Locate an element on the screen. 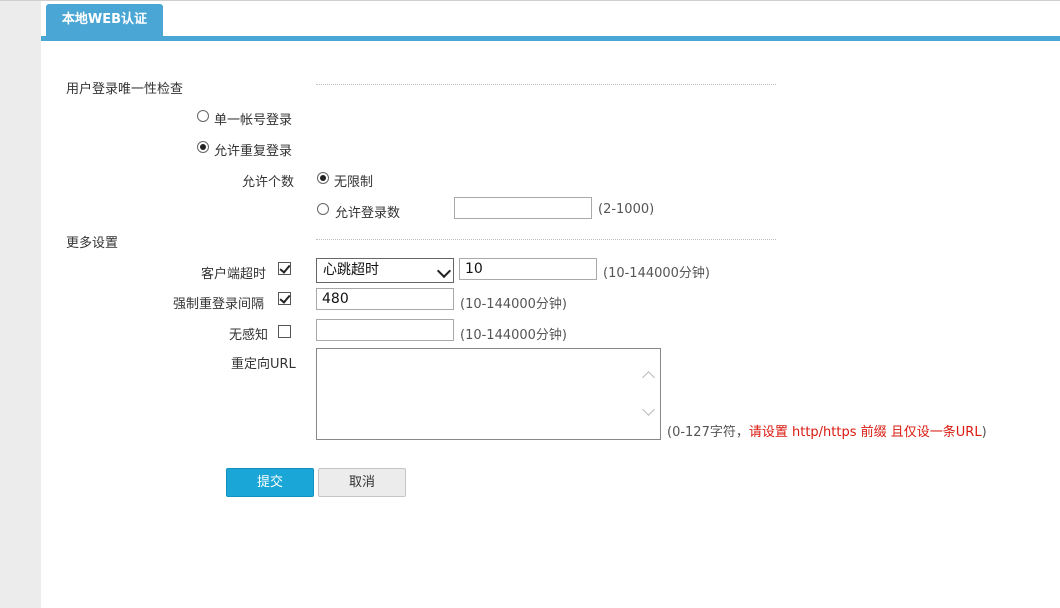 This screenshot has width=1060, height=608. redirect-url-hint-prefix: (0-127字符， is located at coordinates (708, 432).